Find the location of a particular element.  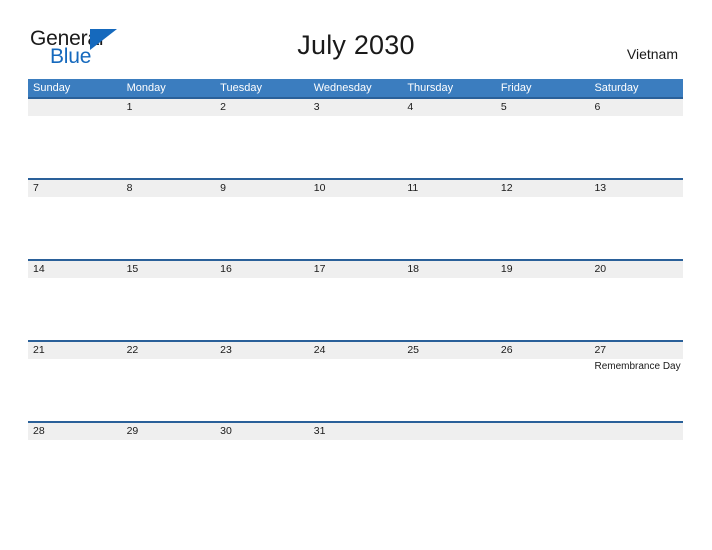

week-date-band: 14 15 16 17 18 19 20 is located at coordinates (355, 269).